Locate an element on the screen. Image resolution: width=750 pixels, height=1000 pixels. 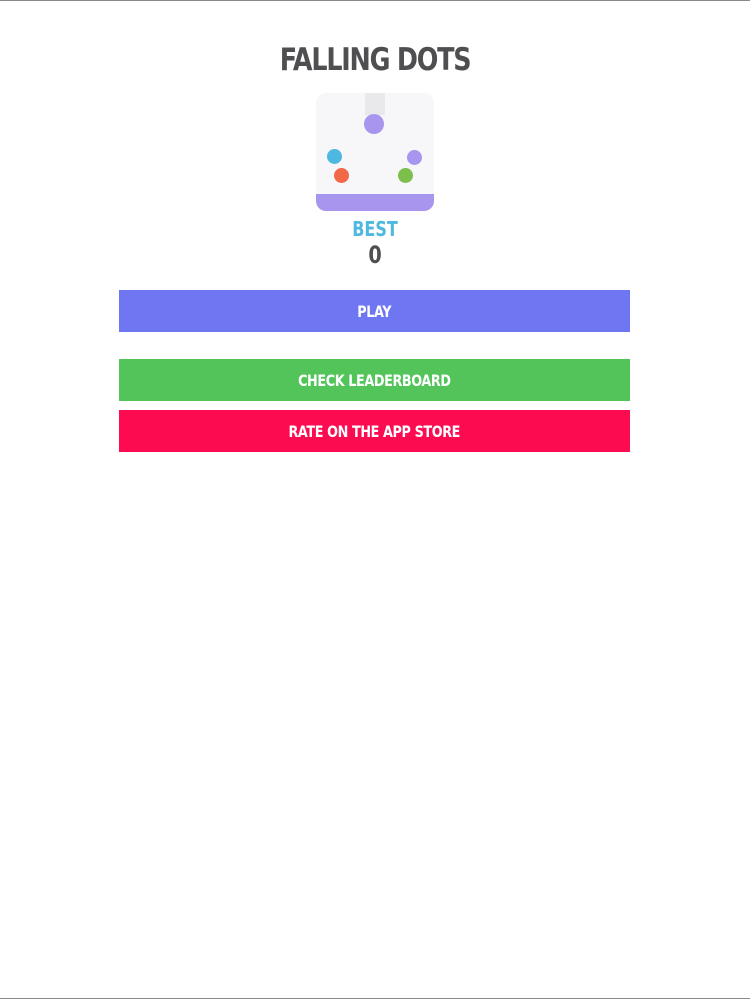
orange-dot is located at coordinates (341, 175).